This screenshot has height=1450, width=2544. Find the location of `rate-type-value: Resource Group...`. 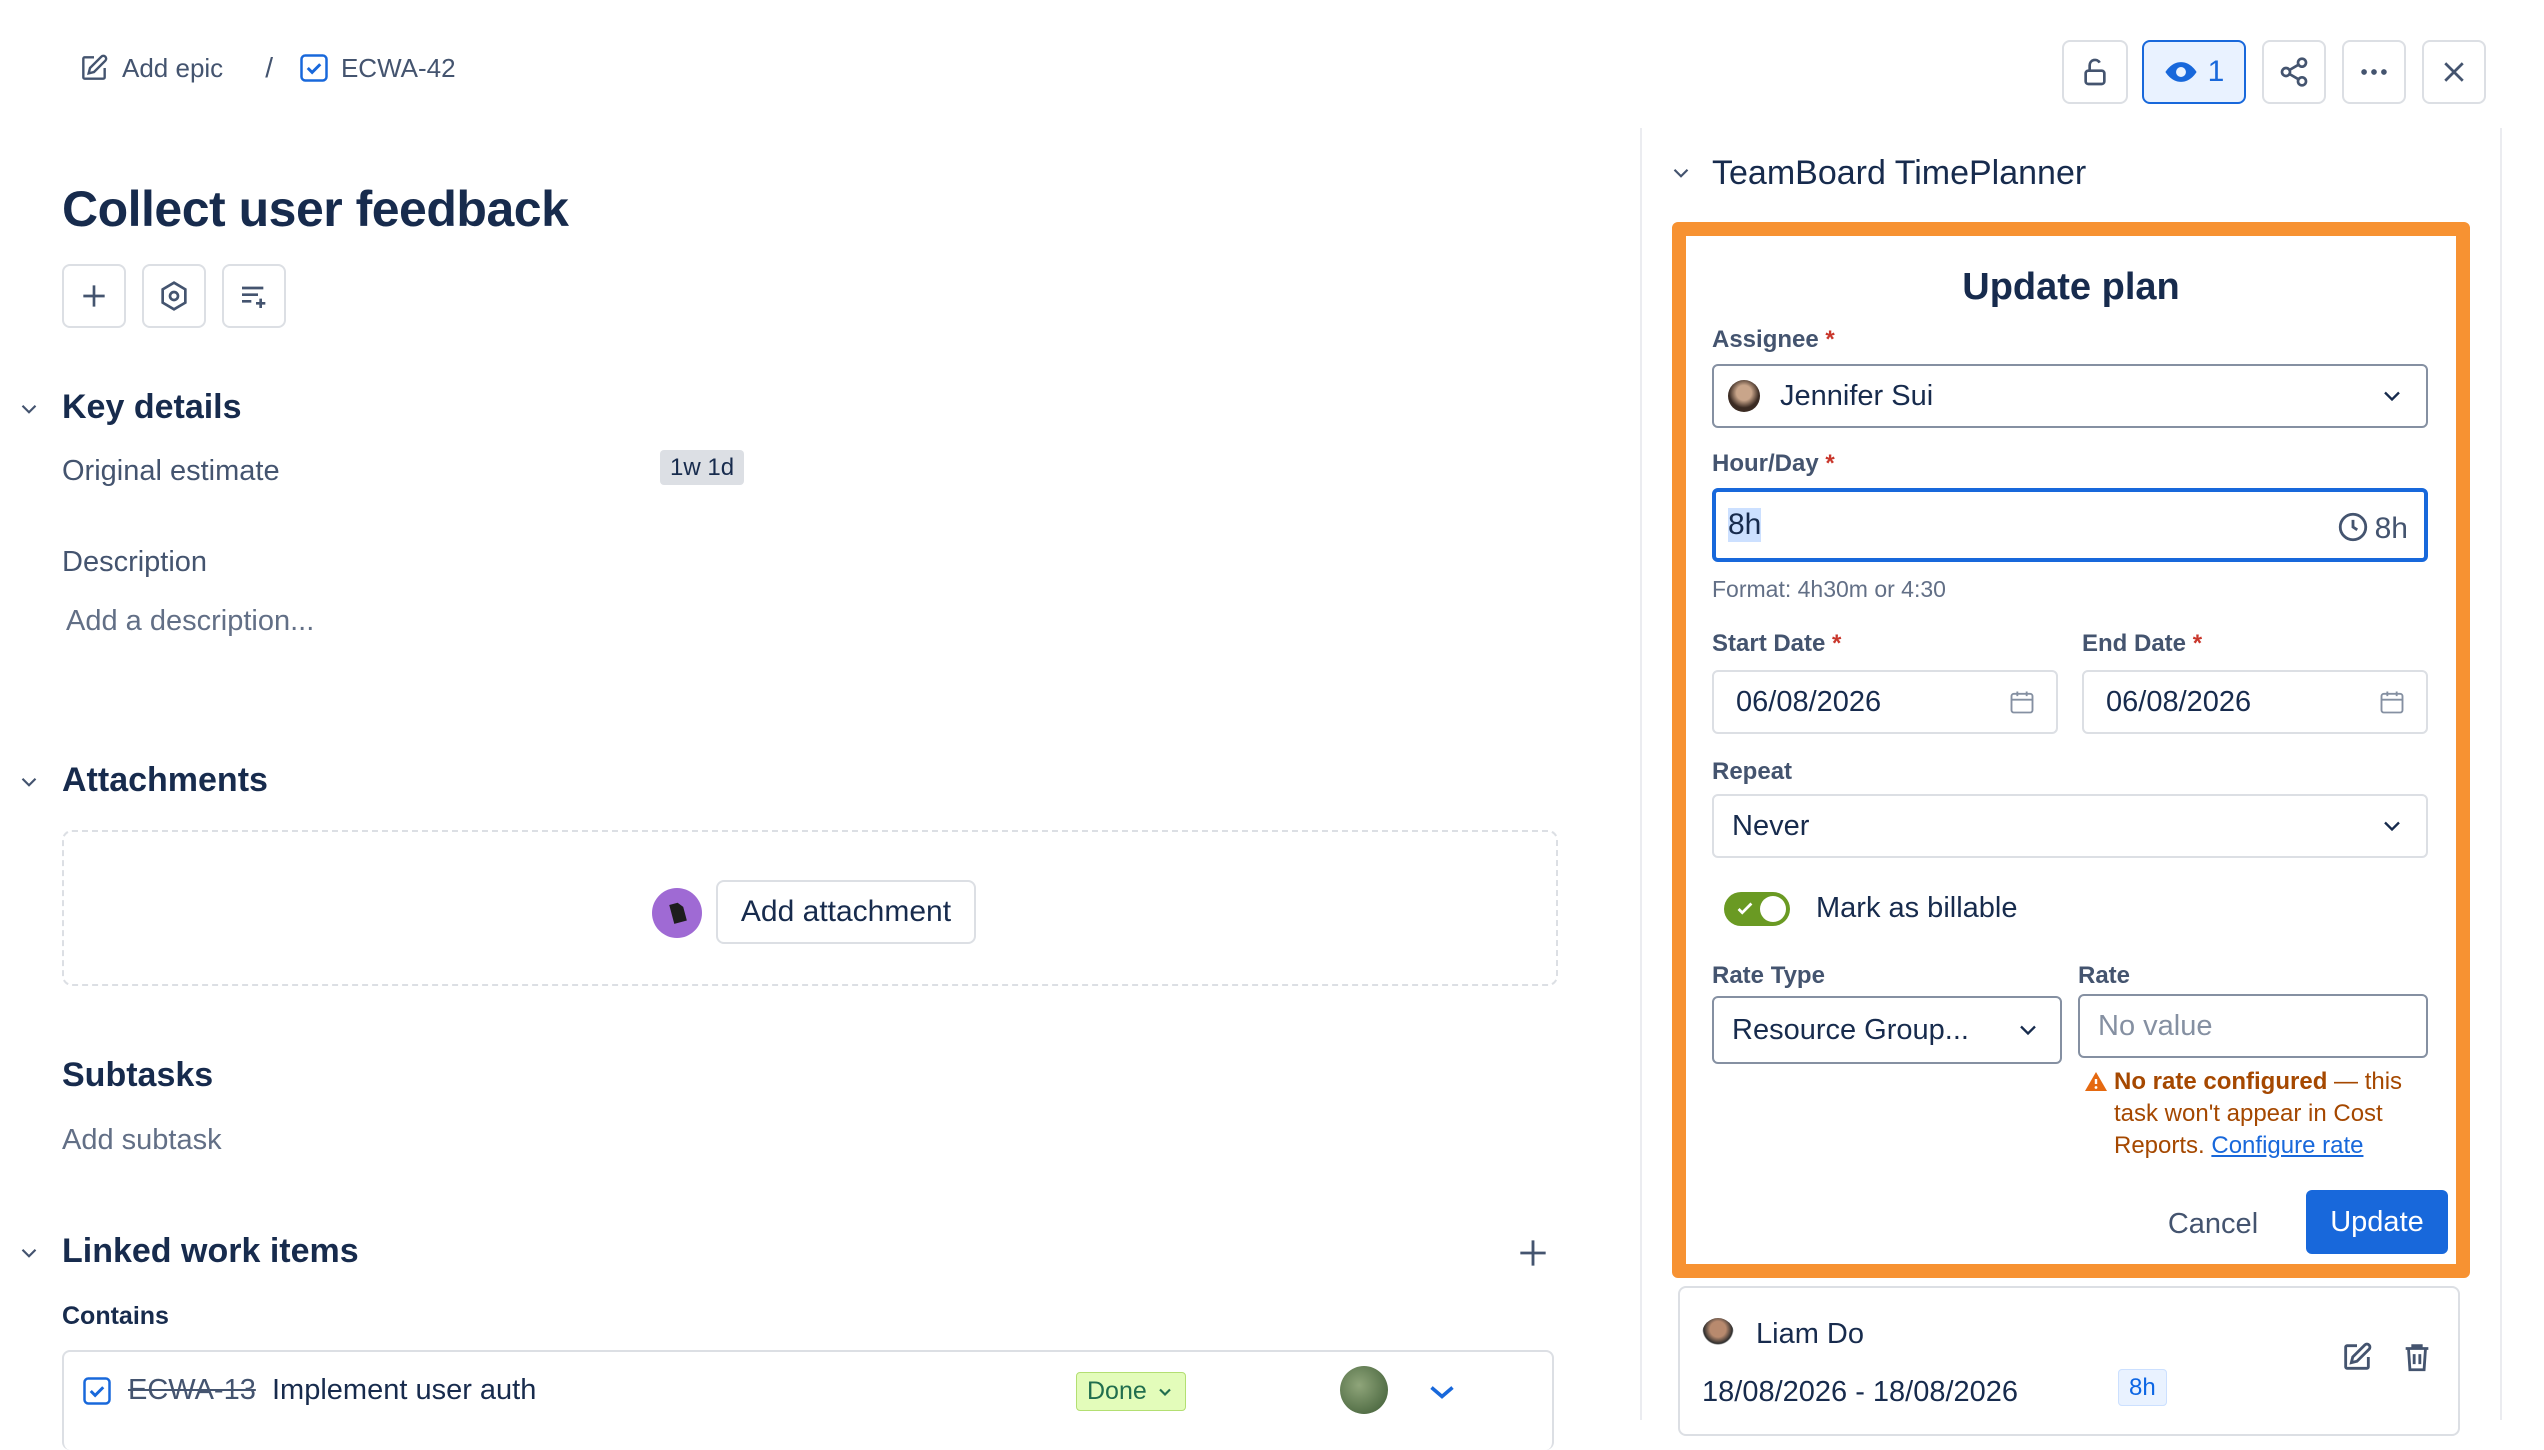

rate-type-value: Resource Group... is located at coordinates (1850, 1029).